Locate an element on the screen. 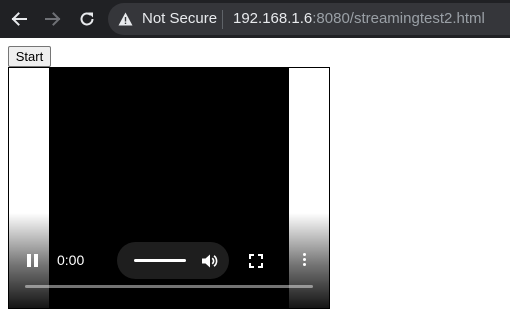 The width and height of the screenshot is (510, 328). reload-button is located at coordinates (87, 19).